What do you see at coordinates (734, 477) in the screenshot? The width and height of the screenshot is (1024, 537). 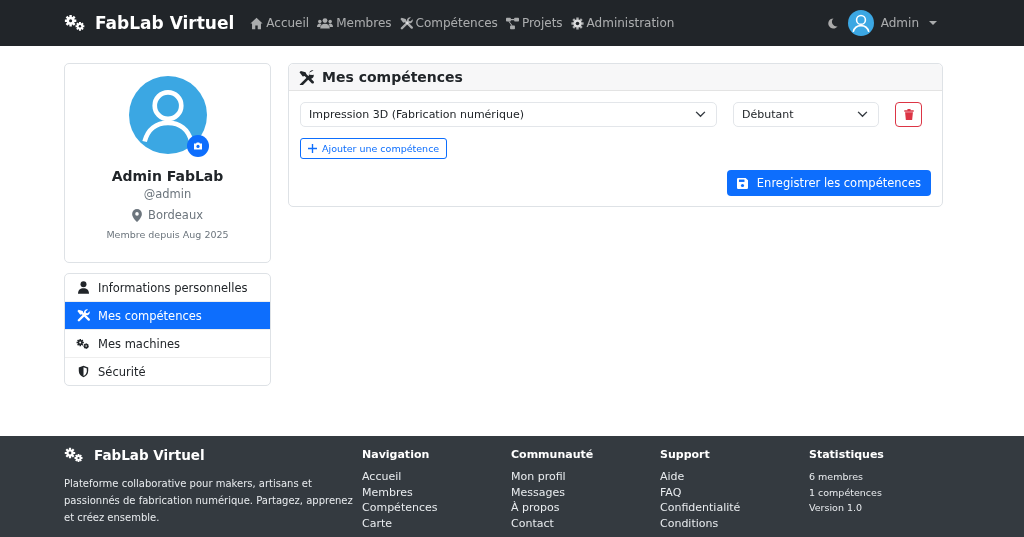 I see `footer-link: Aide` at bounding box center [734, 477].